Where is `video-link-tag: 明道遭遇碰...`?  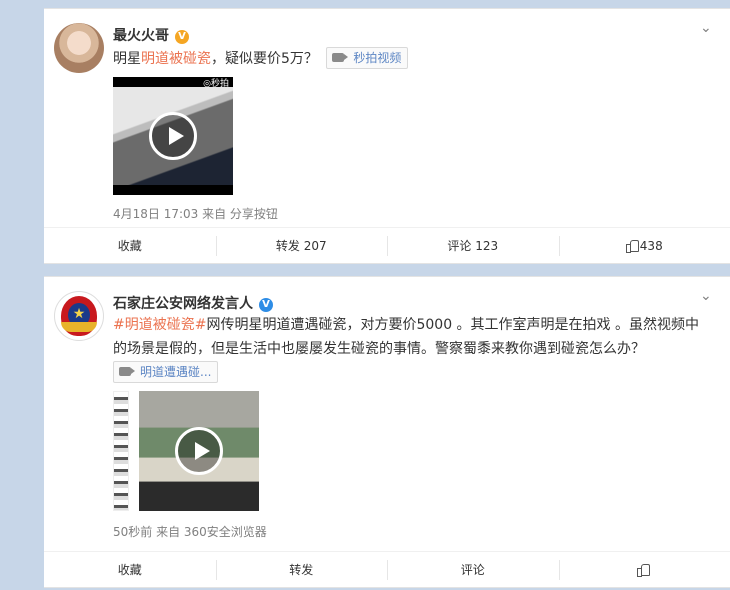 video-link-tag: 明道遭遇碰... is located at coordinates (166, 372).